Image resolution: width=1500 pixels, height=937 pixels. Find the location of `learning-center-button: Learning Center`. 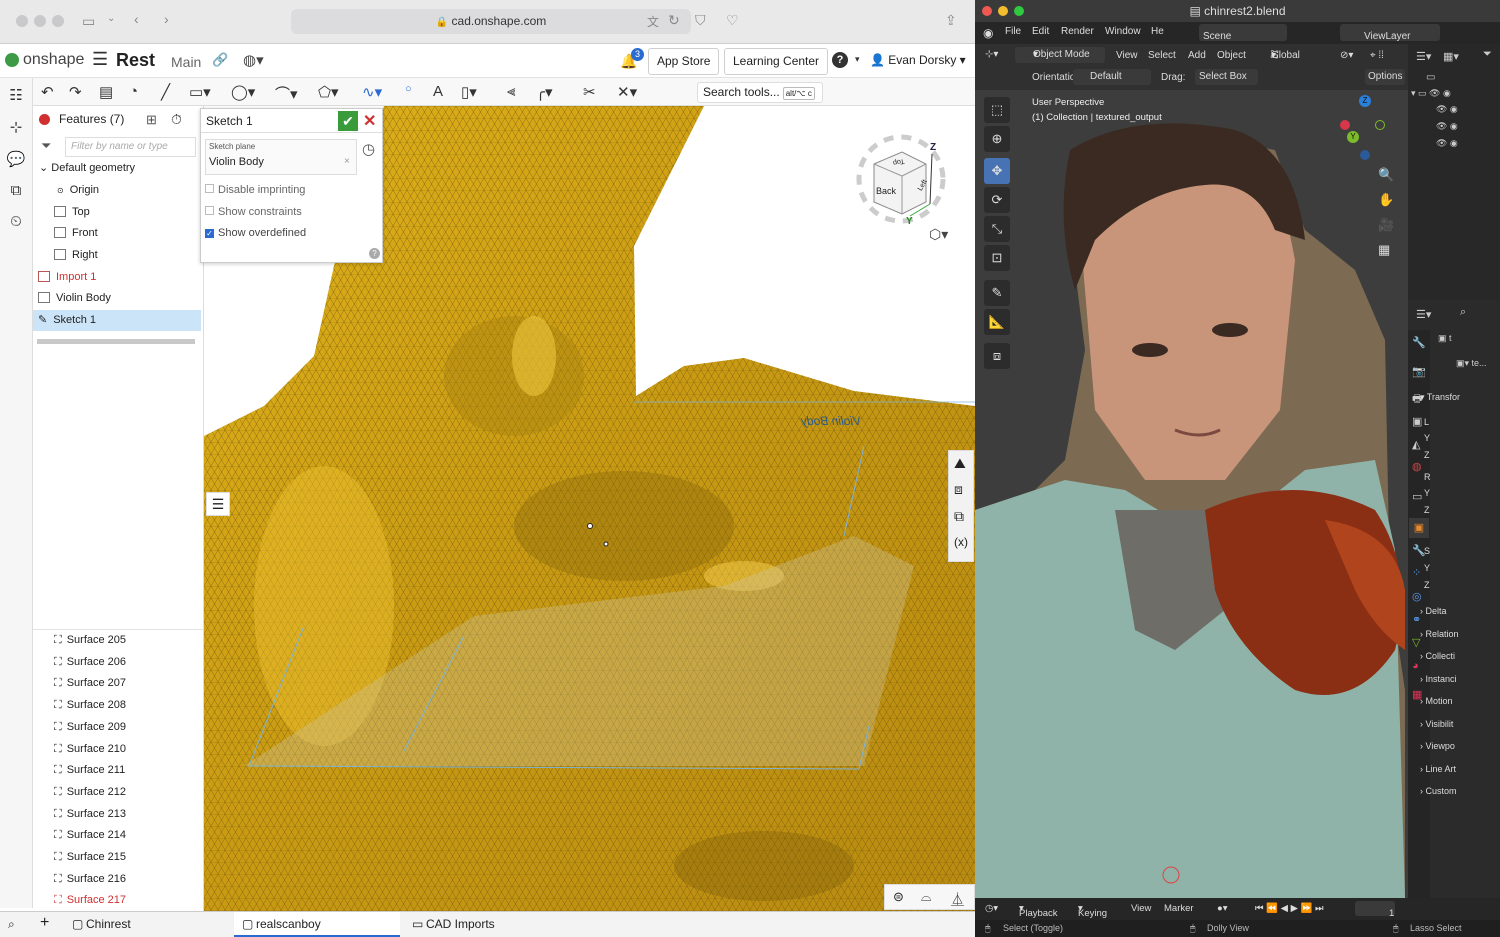

learning-center-button: Learning Center is located at coordinates (776, 61).